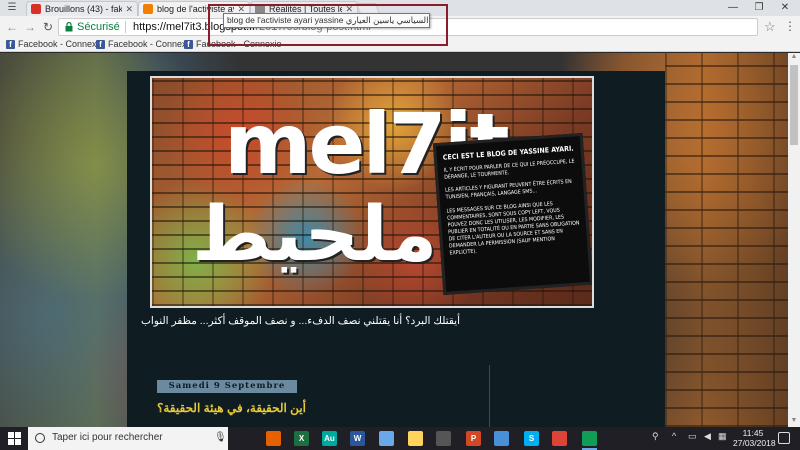  What do you see at coordinates (315, 233) in the screenshot?
I see `blog-logo-arabic: ملحيط` at bounding box center [315, 233].